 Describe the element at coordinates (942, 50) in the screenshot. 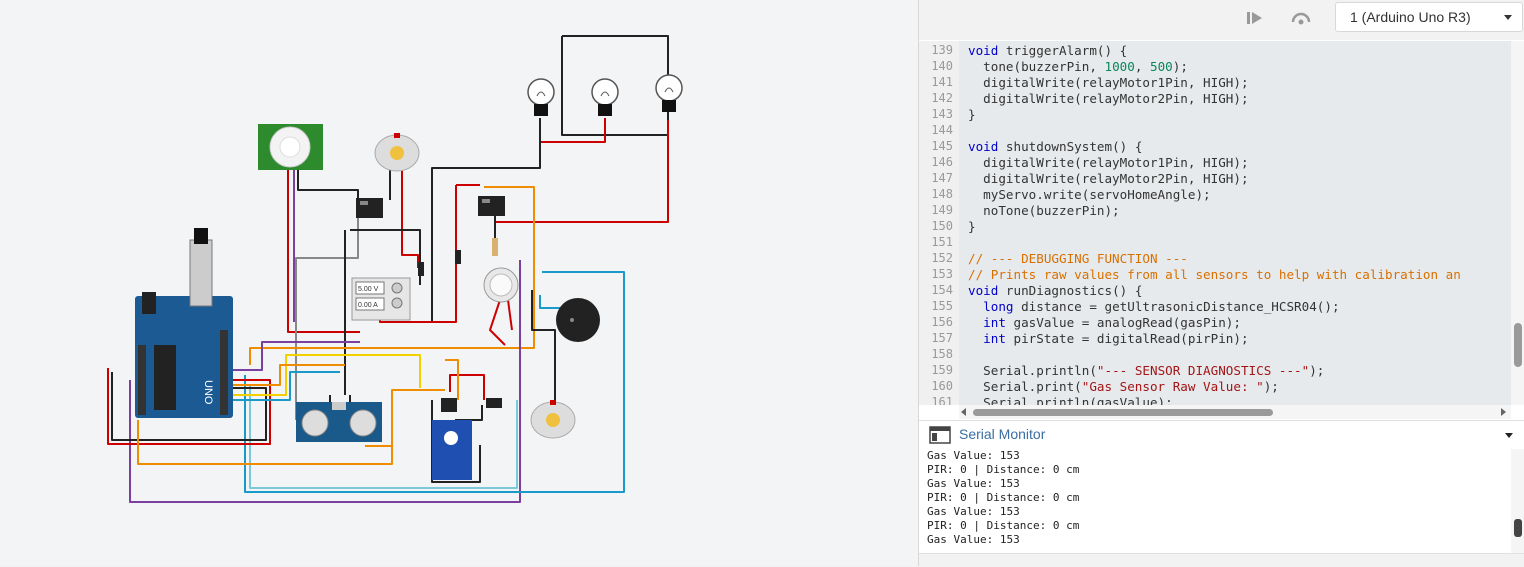

I see `line-number: 139` at that location.